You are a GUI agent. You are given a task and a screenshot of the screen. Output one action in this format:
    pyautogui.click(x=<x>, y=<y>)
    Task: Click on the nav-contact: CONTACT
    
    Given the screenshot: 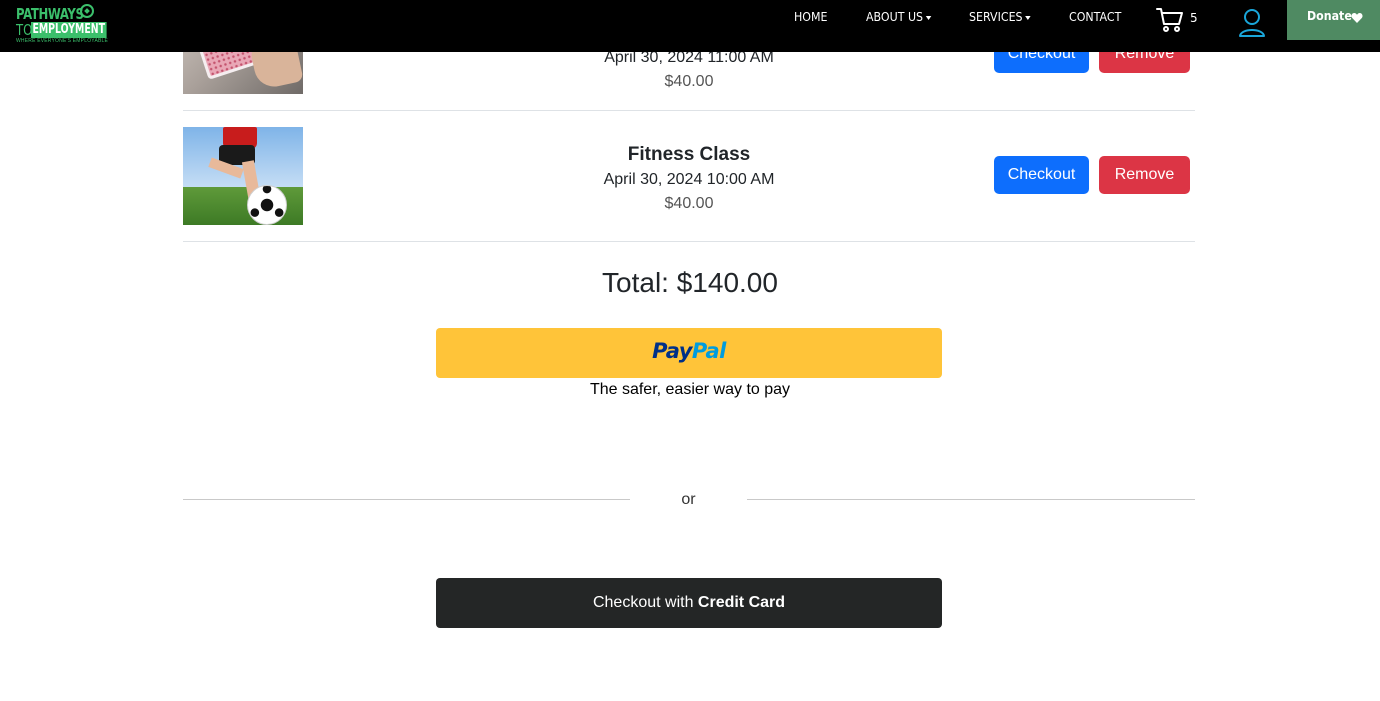 What is the action you would take?
    pyautogui.click(x=1095, y=17)
    